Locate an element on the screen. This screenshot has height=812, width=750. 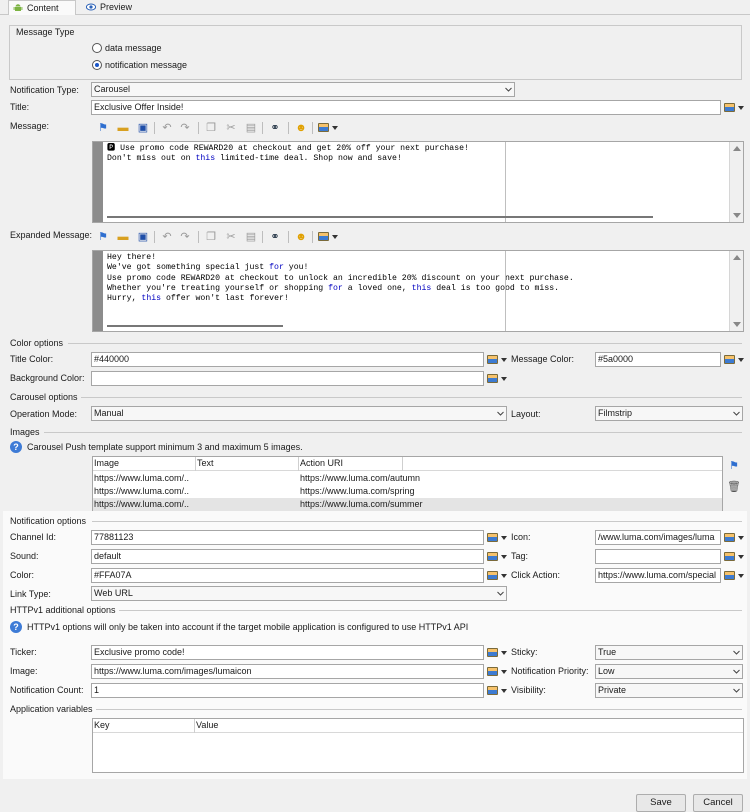
tag-personalization is located at coordinates (735, 557).